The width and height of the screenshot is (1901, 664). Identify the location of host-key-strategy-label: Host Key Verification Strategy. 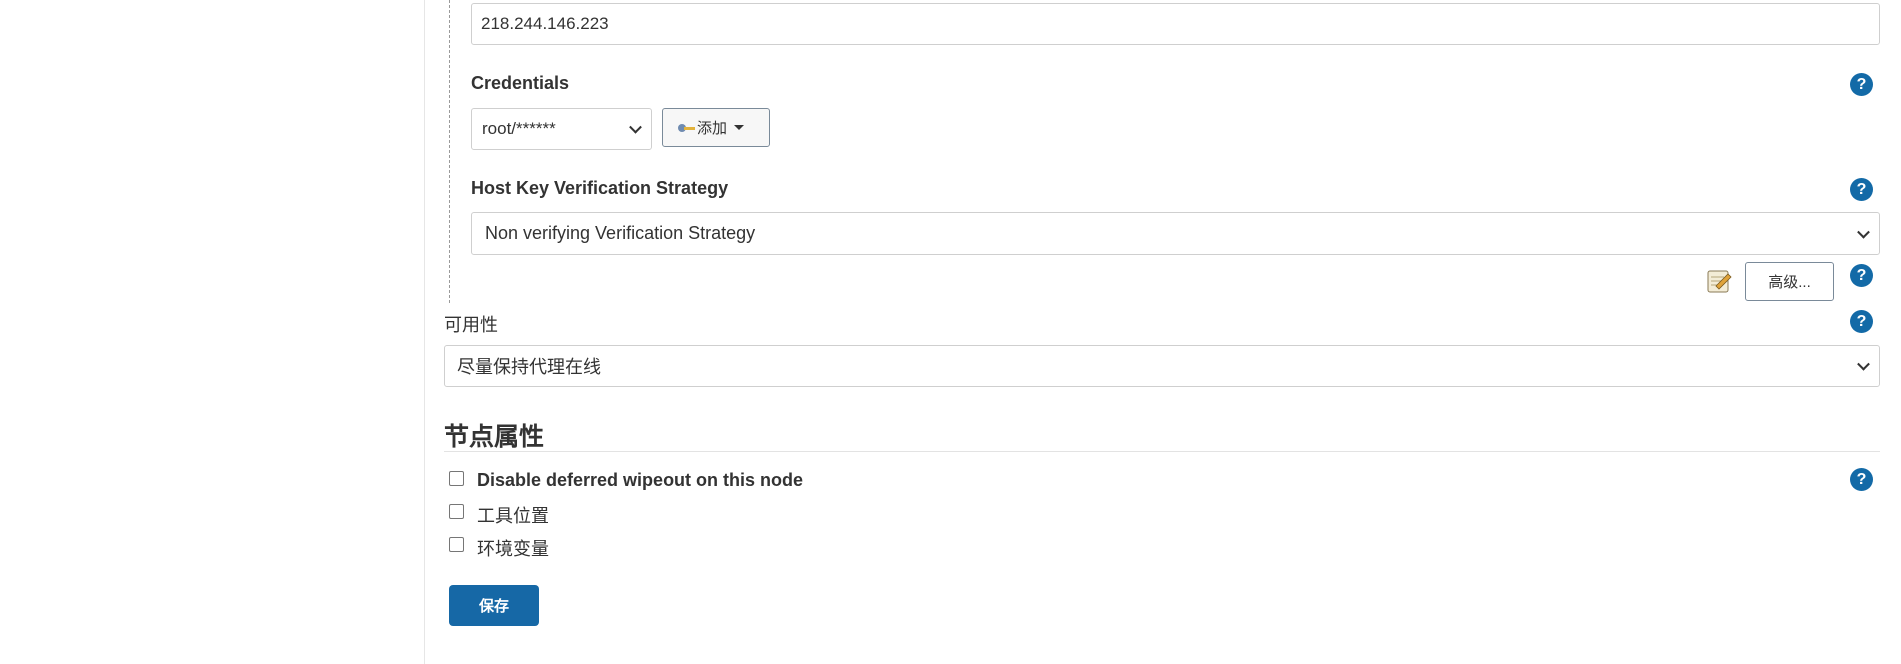
(600, 188).